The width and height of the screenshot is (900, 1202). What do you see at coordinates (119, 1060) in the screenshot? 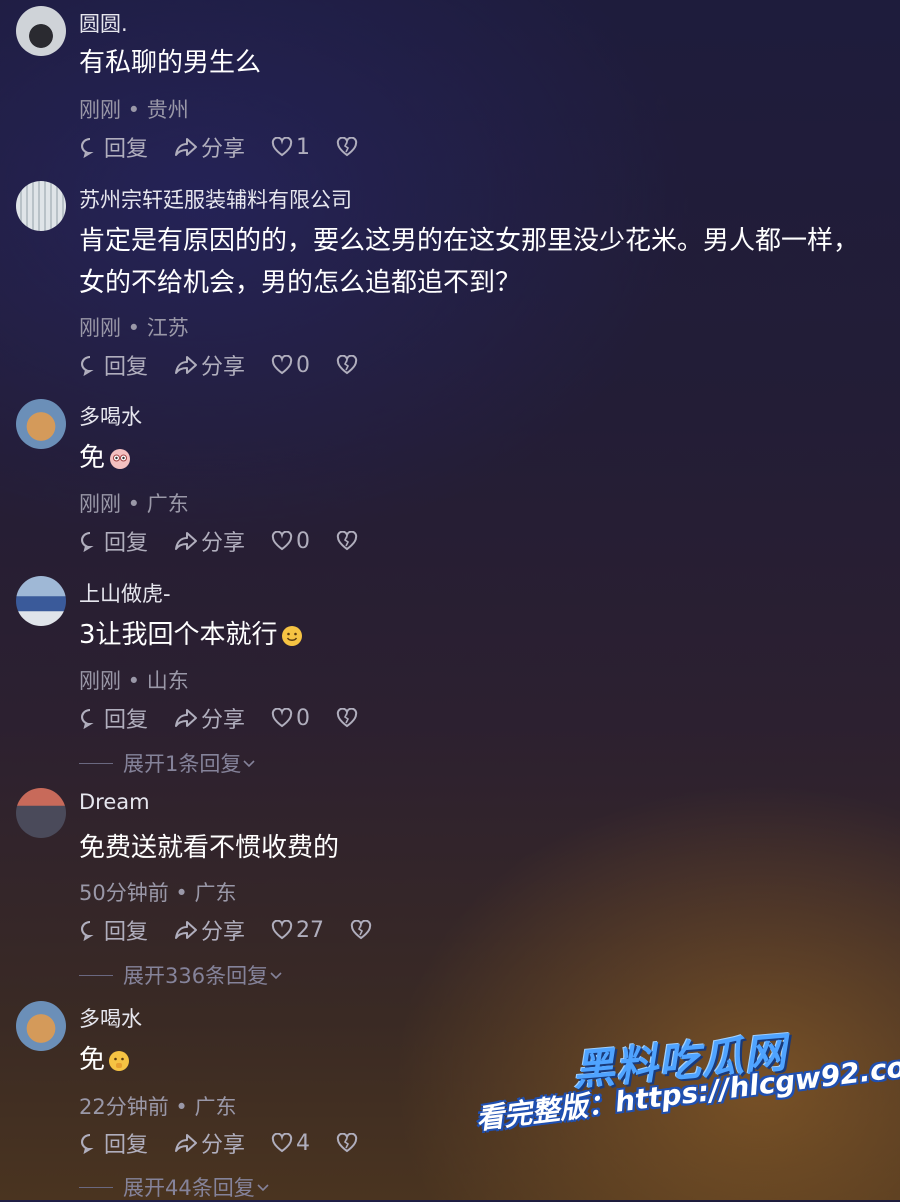
I see `hush-face-emoji` at bounding box center [119, 1060].